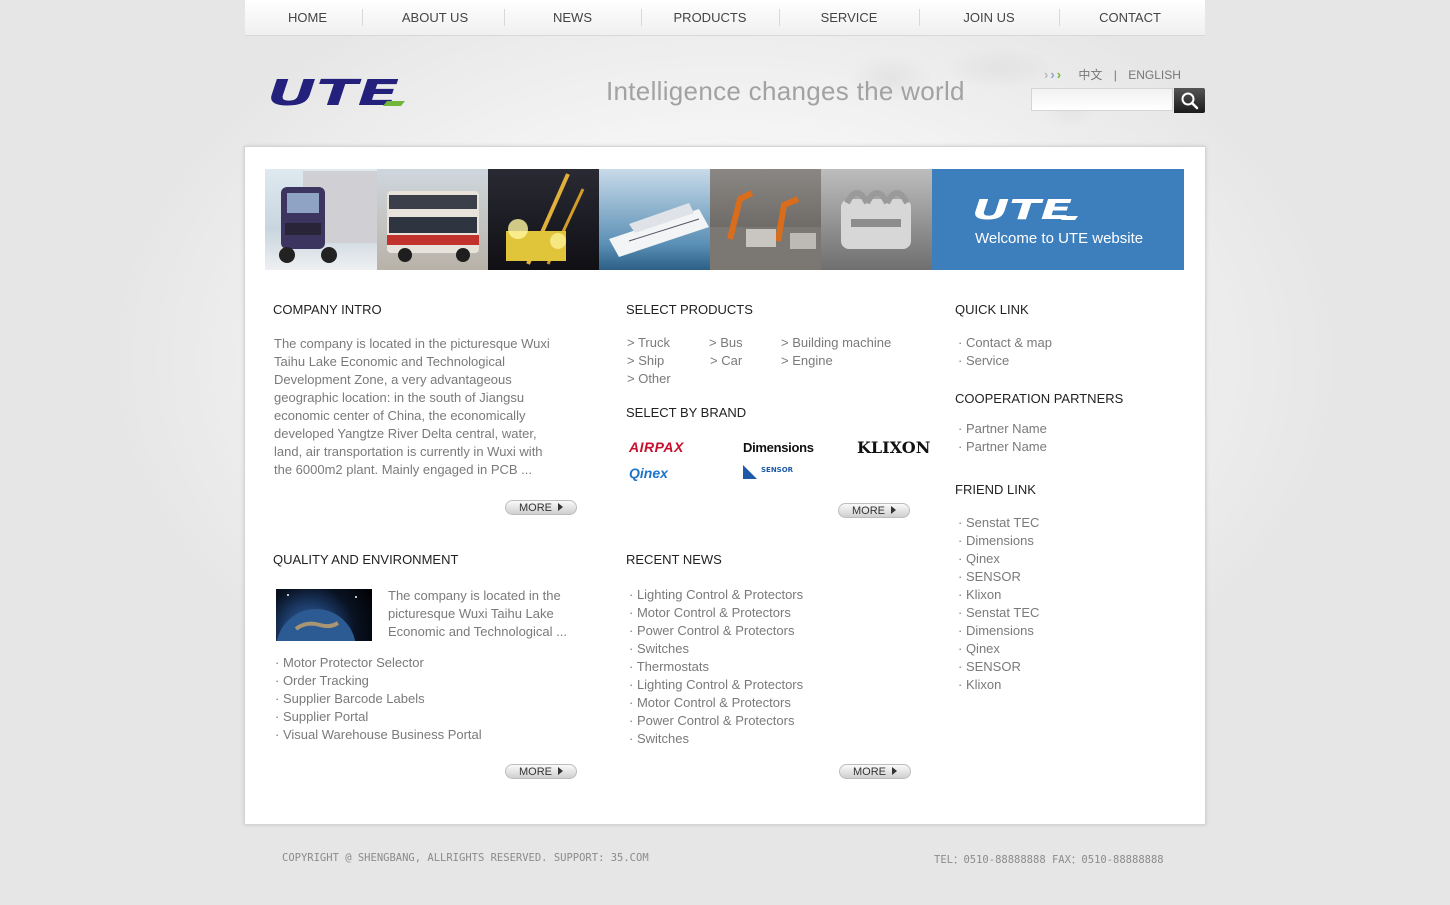  I want to click on footer-contact: TEL：0510-88888888 FAX：0510-88888888, so click(1049, 860).